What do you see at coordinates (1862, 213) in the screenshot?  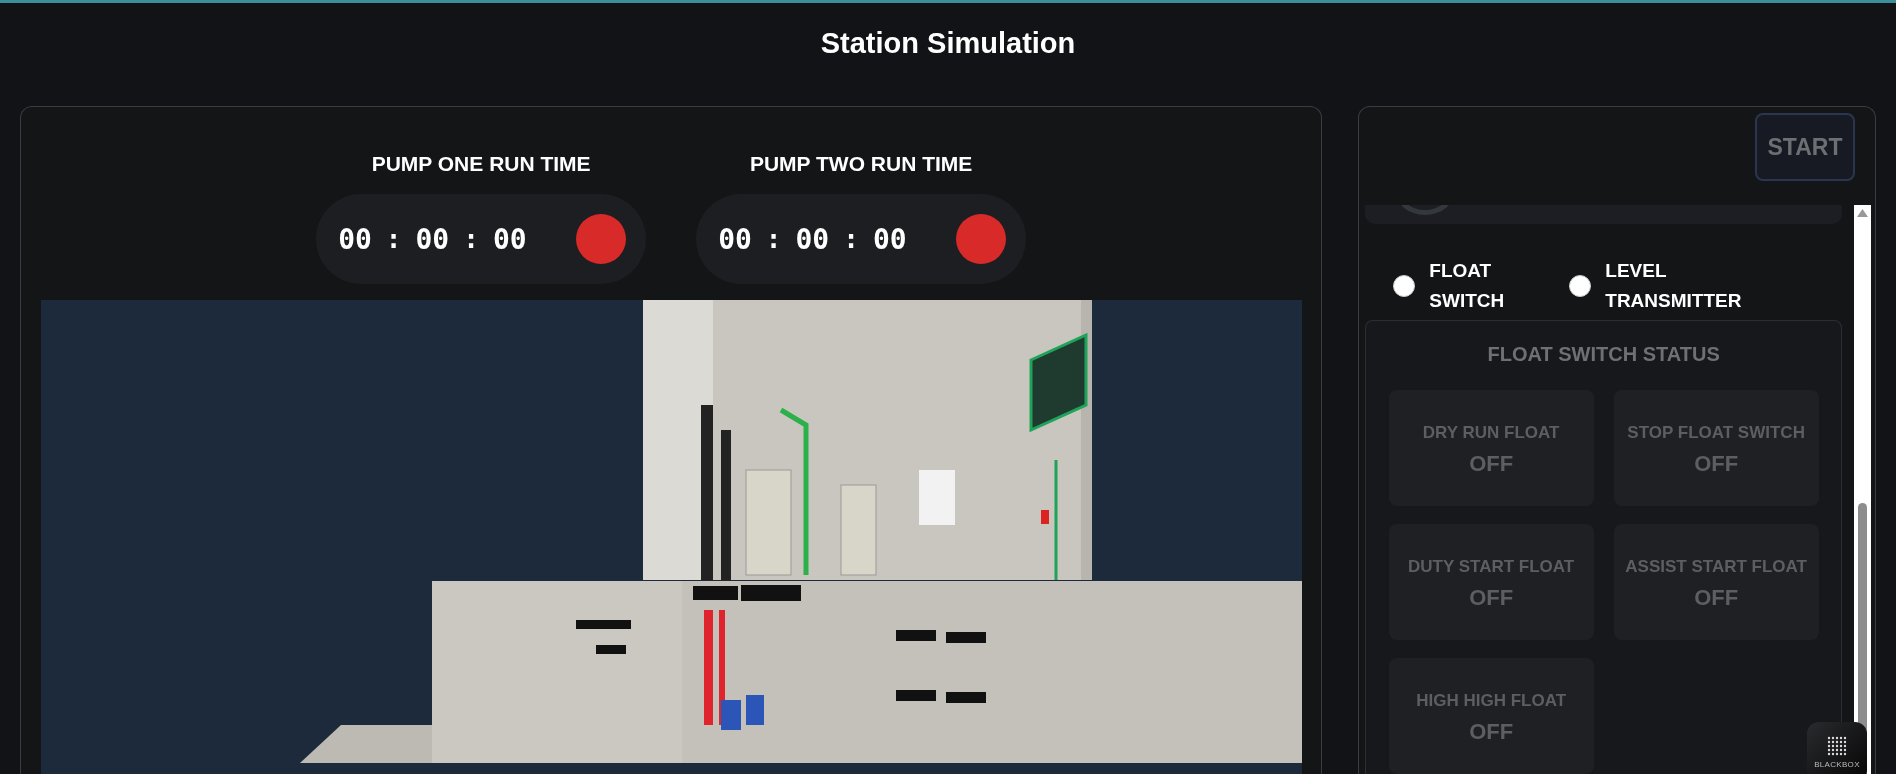 I see `scroll-up-icon` at bounding box center [1862, 213].